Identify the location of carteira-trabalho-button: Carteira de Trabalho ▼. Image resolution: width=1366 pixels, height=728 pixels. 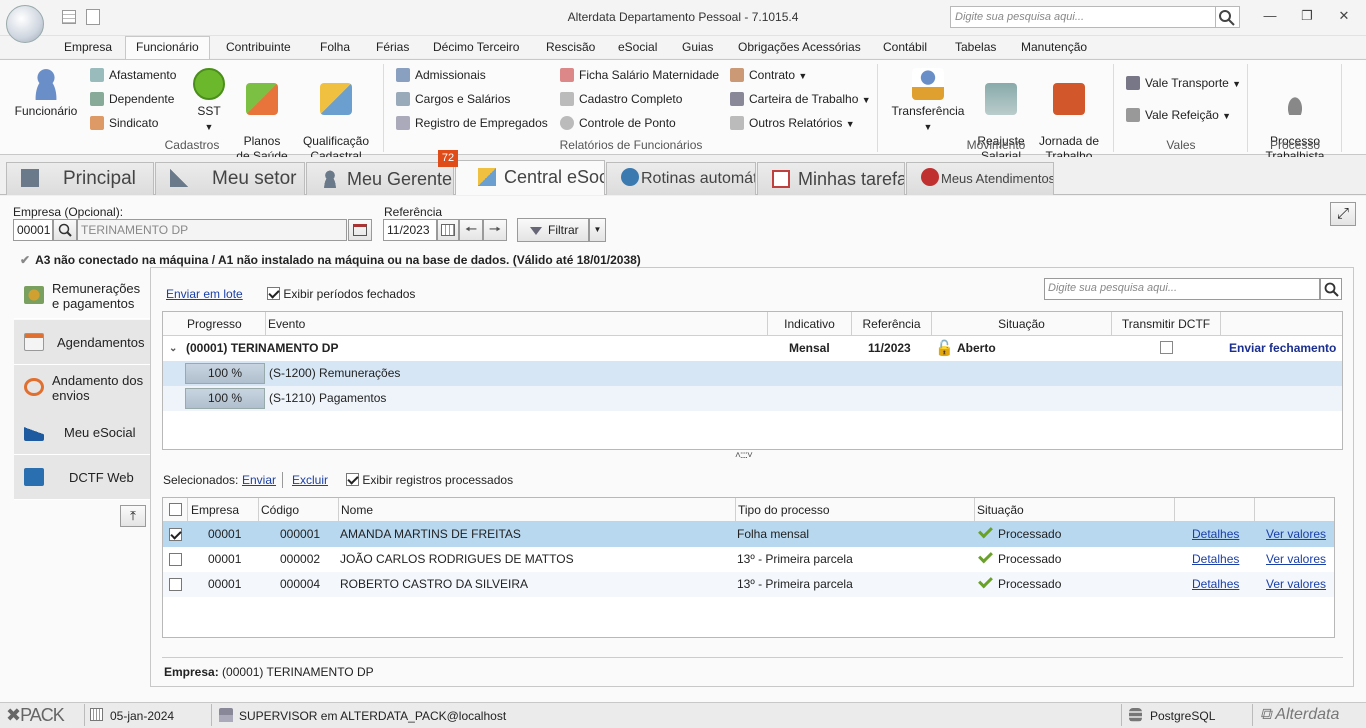
(800, 99).